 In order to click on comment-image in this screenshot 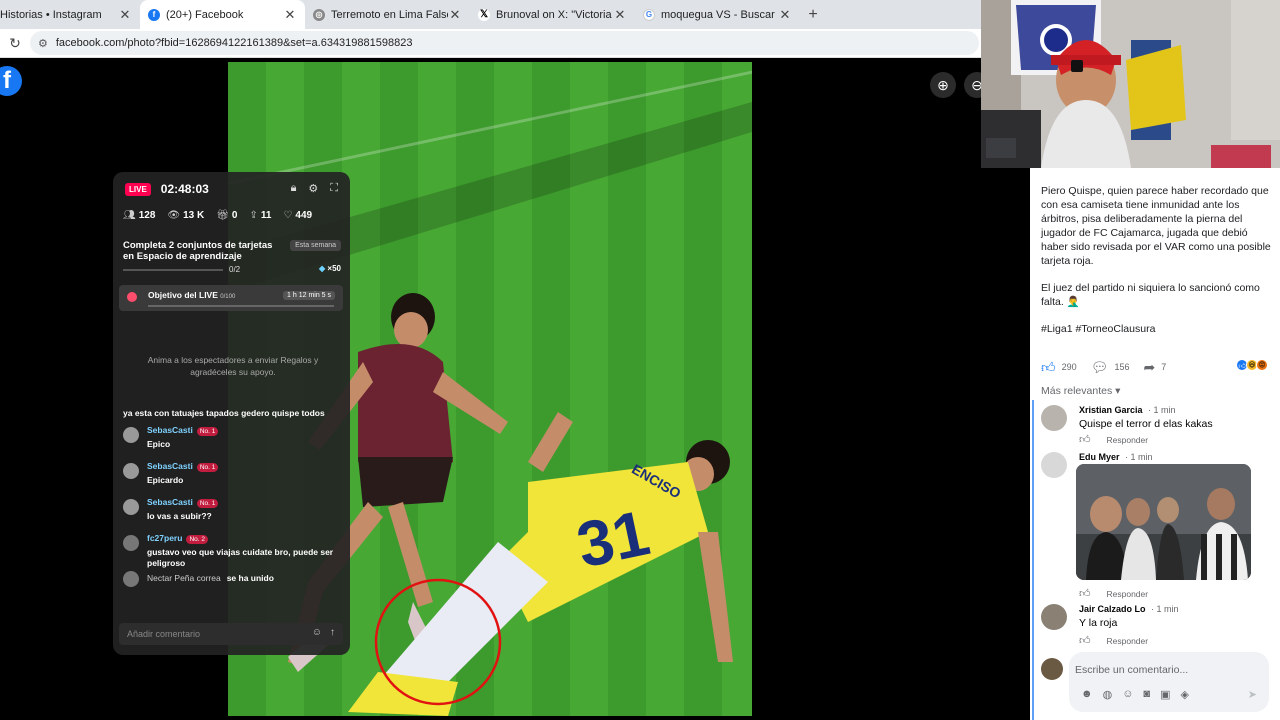, I will do `click(1163, 522)`.